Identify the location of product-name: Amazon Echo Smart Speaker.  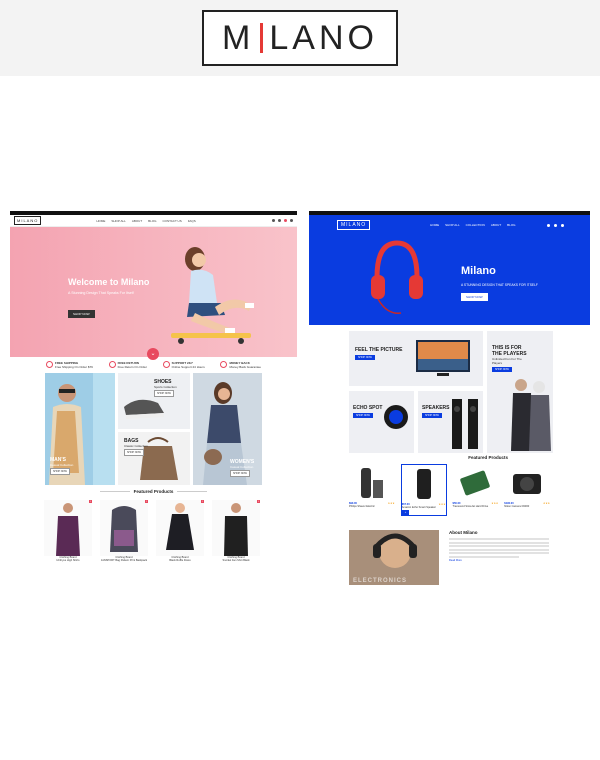
(424, 507).